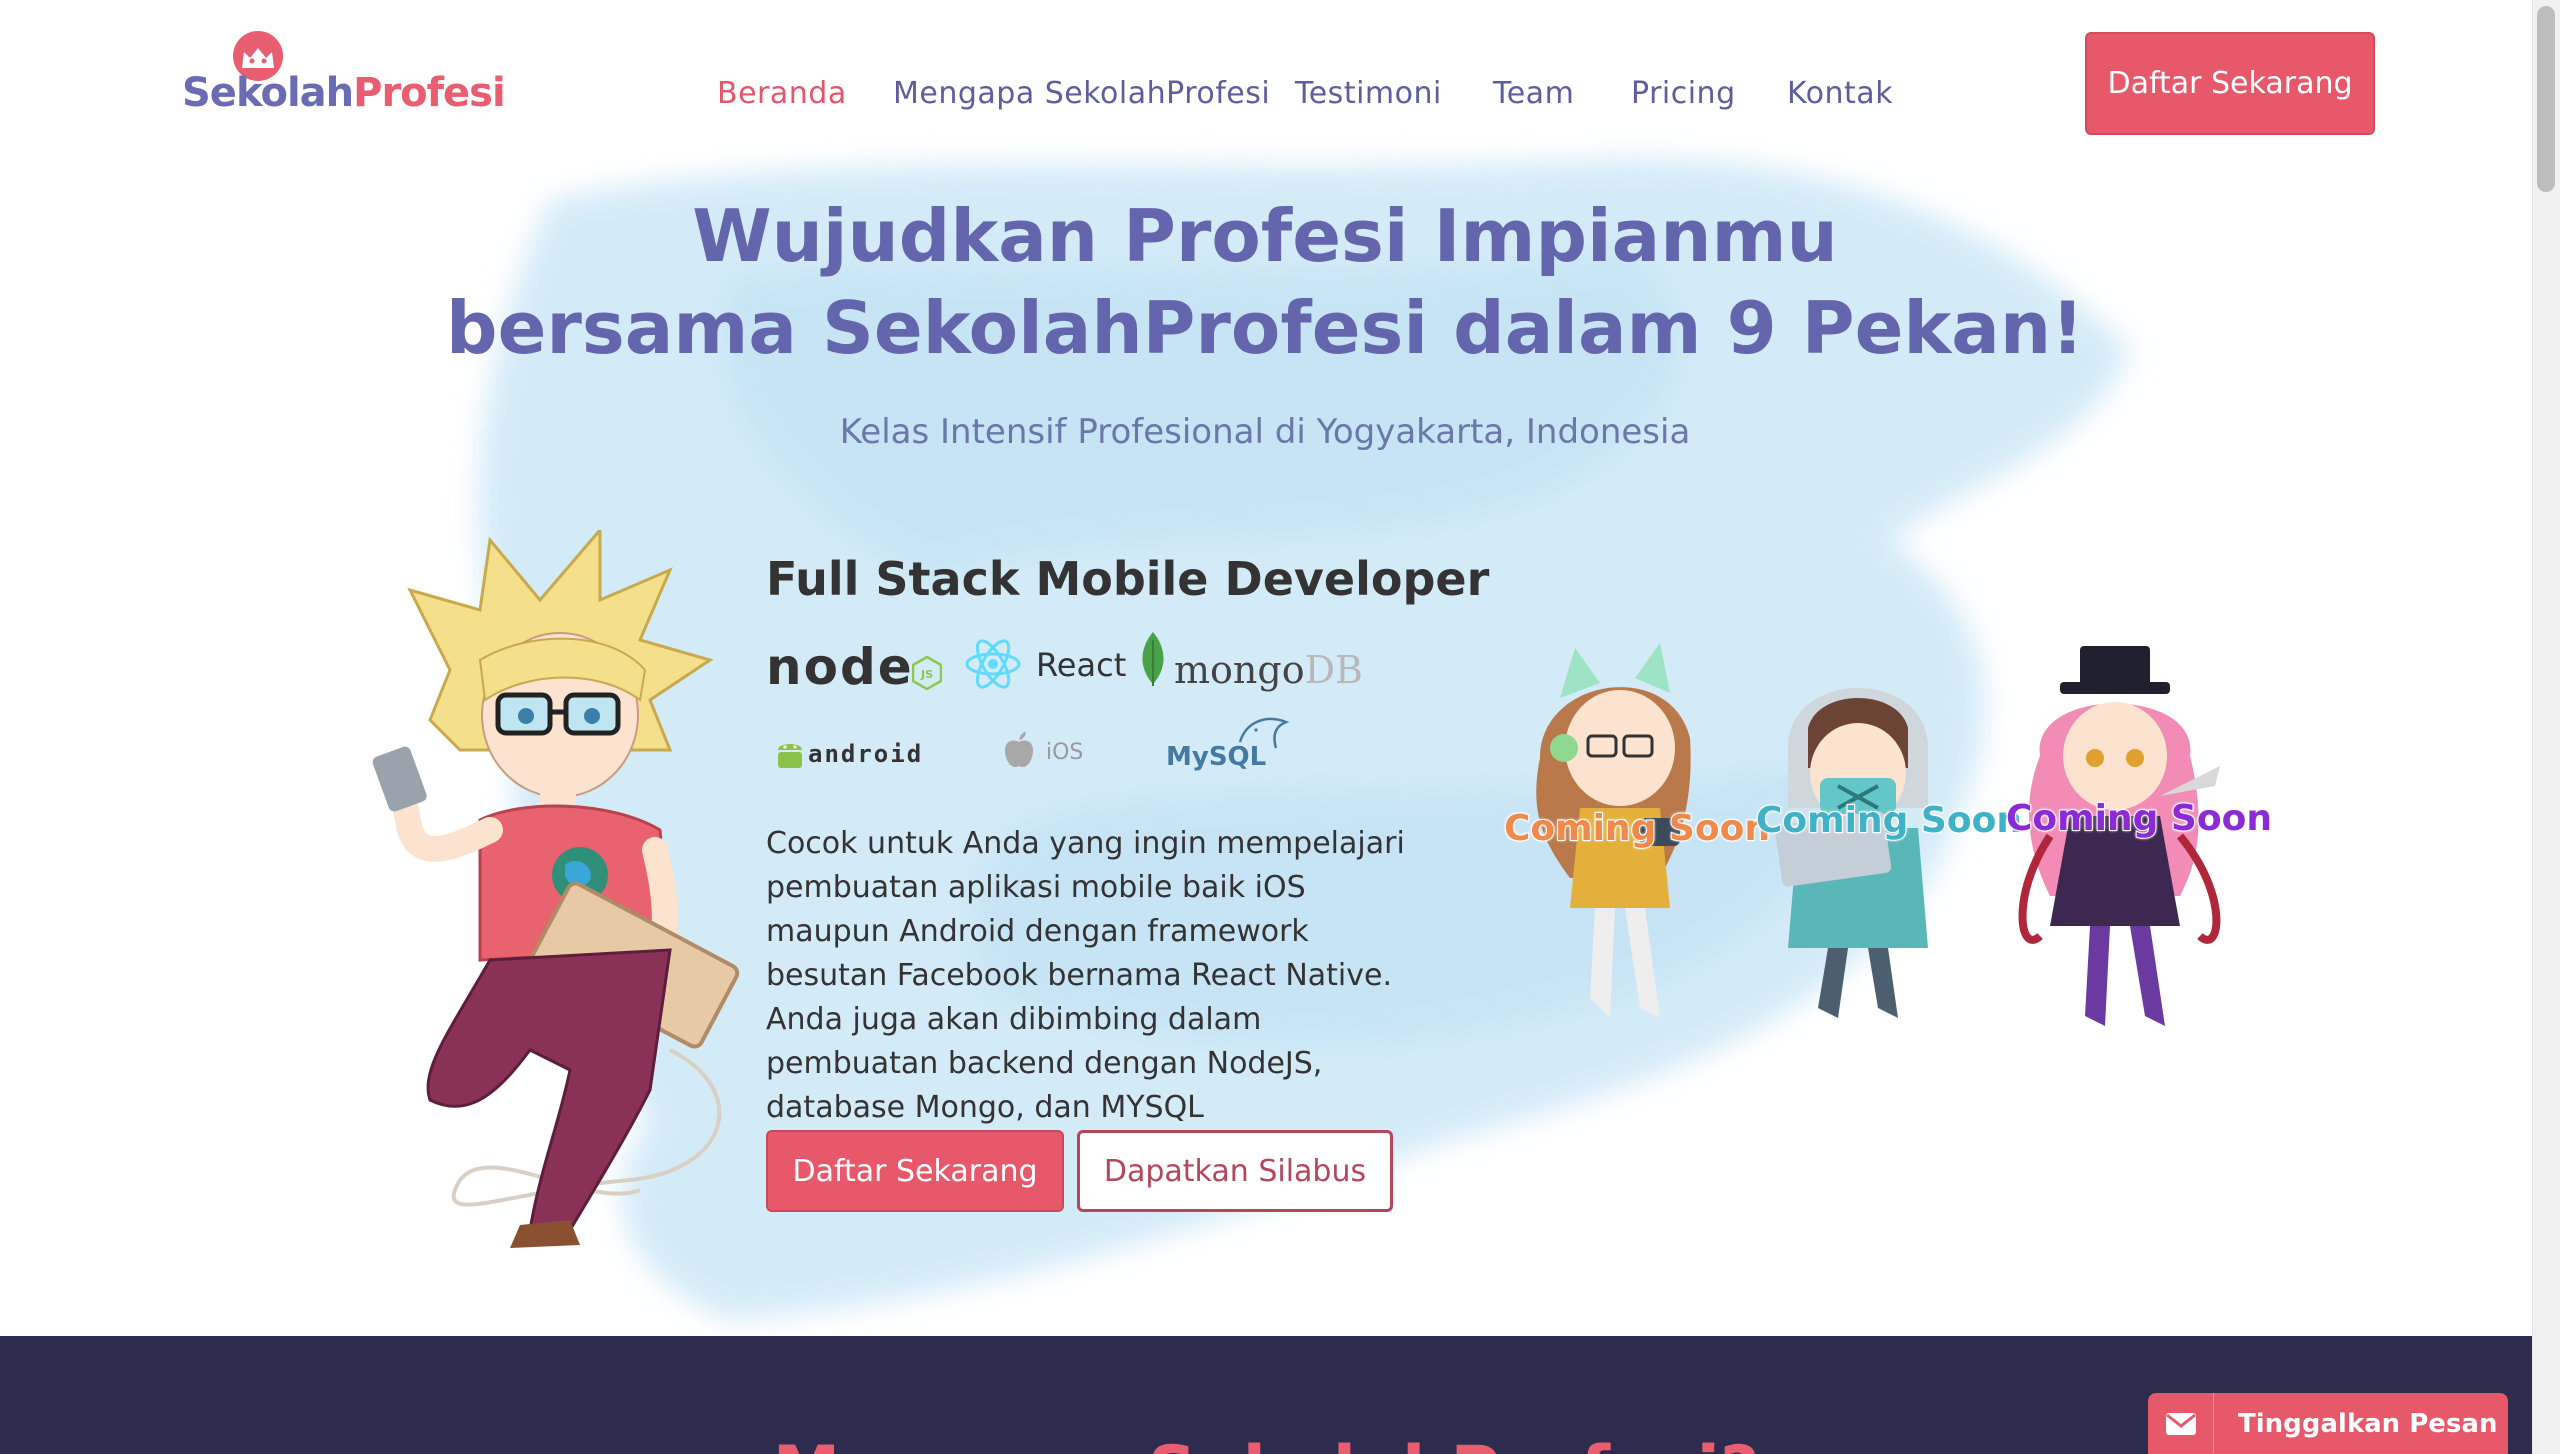 Image resolution: width=2560 pixels, height=1454 pixels. I want to click on nav-item-testimoni: Testimoni, so click(1368, 93).